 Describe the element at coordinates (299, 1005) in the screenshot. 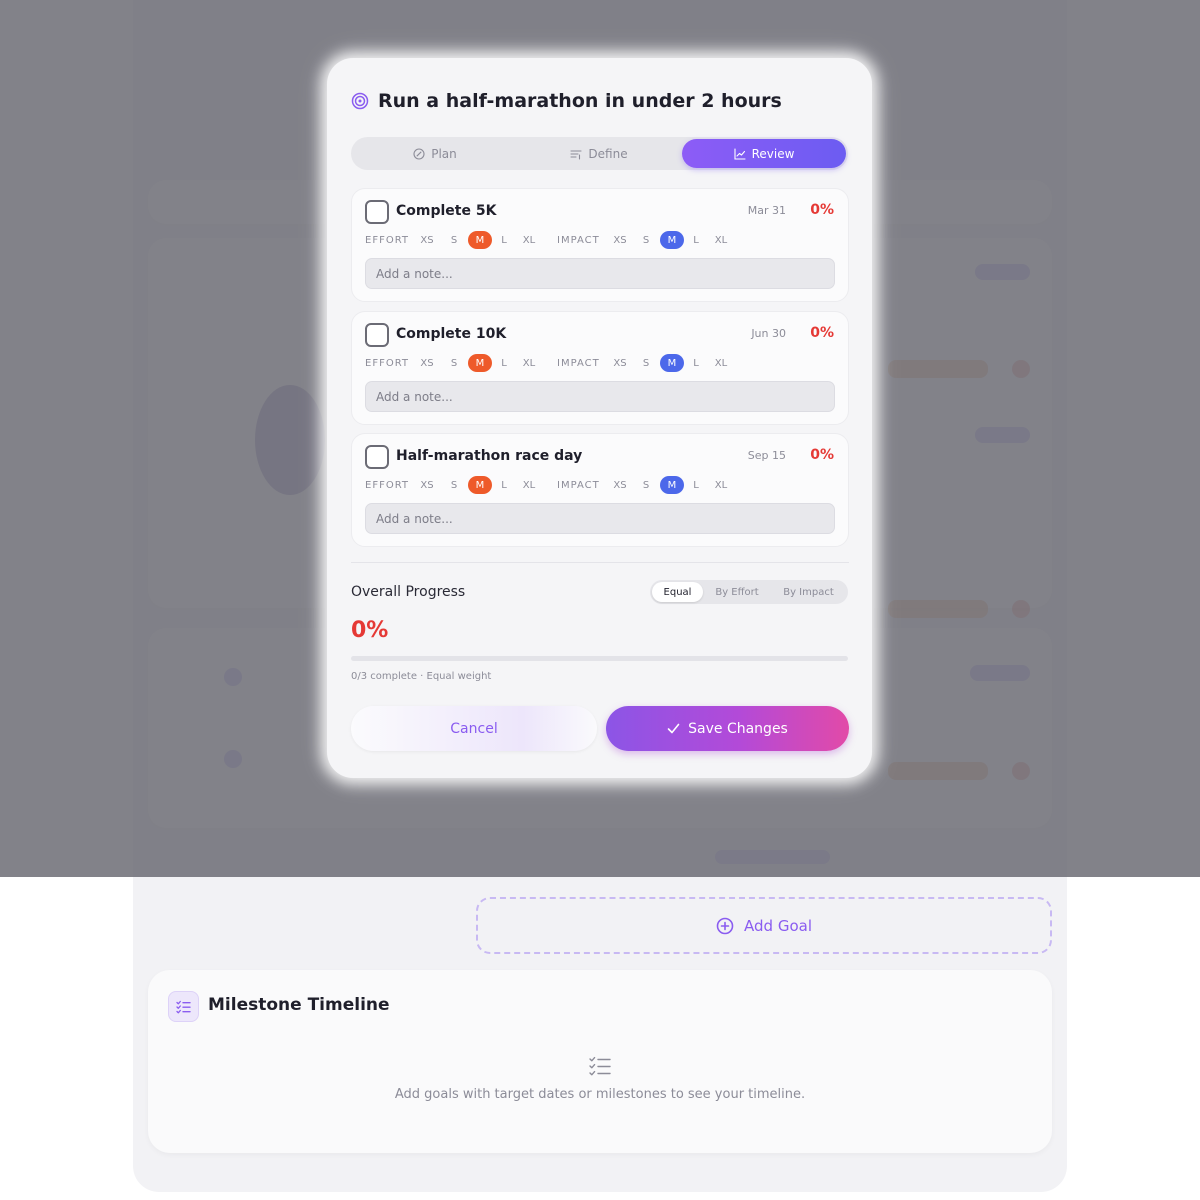

I see `timeline-title: Milestone Timeline` at that location.